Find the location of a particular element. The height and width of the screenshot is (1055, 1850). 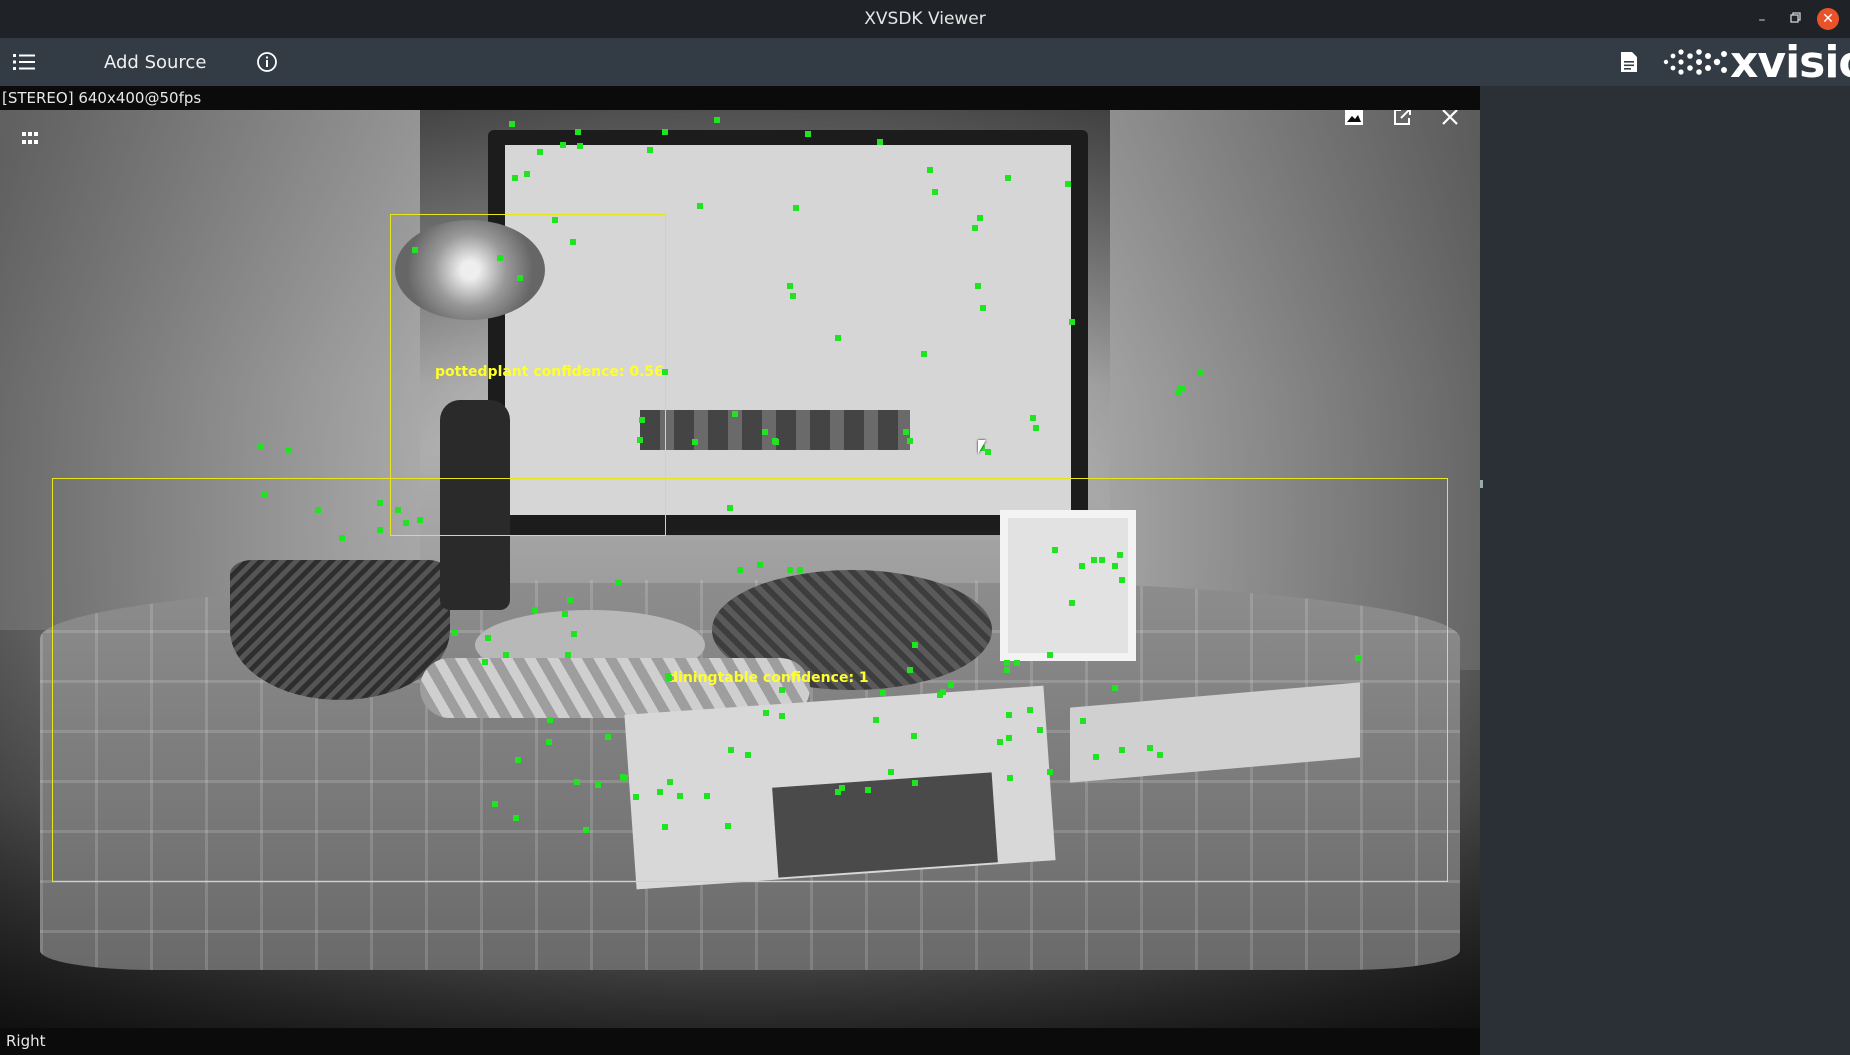

restore-button is located at coordinates (1795, 20).